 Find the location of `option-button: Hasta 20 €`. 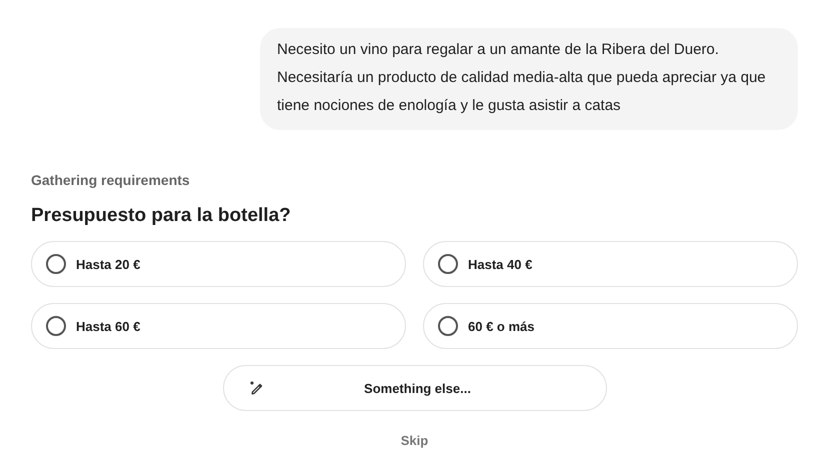

option-button: Hasta 20 € is located at coordinates (218, 264).